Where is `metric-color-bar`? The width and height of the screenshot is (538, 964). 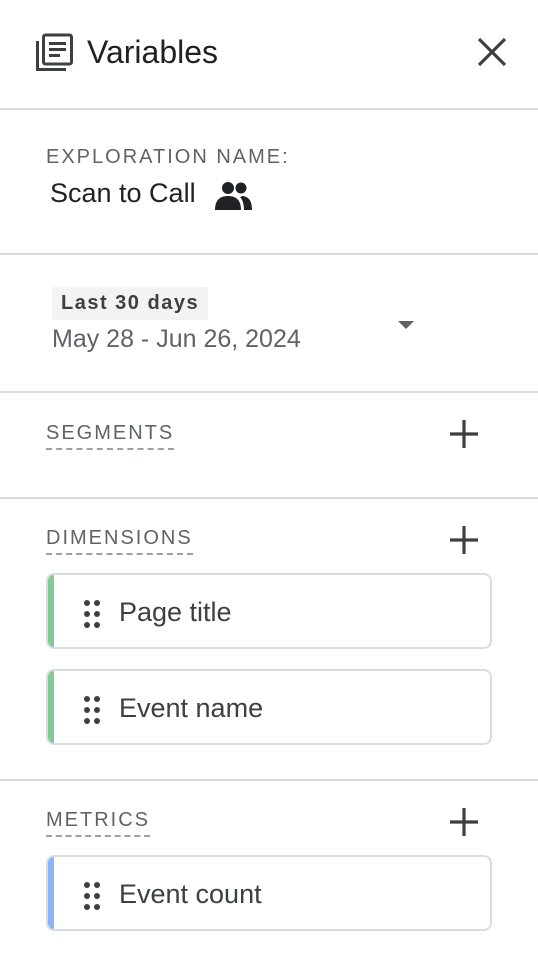
metric-color-bar is located at coordinates (51, 893).